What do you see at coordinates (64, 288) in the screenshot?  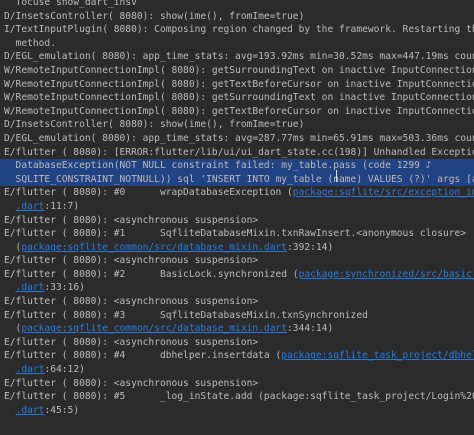 I see `log-text: :33:16)` at bounding box center [64, 288].